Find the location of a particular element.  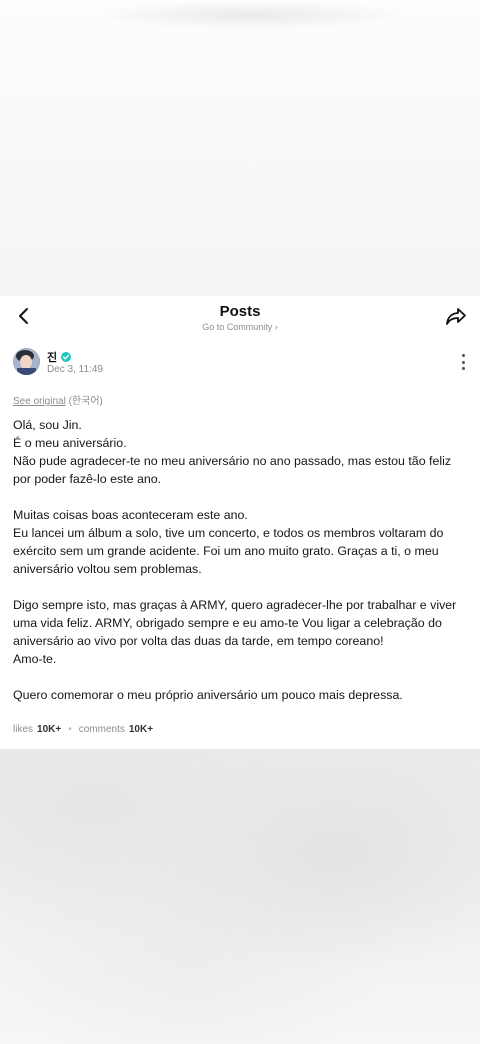

likes-label: likes is located at coordinates (23, 729).